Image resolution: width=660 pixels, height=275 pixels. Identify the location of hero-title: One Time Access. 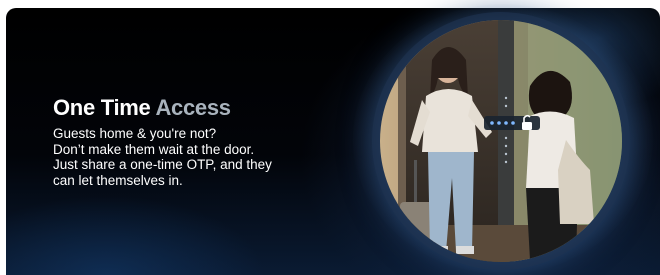
(142, 108).